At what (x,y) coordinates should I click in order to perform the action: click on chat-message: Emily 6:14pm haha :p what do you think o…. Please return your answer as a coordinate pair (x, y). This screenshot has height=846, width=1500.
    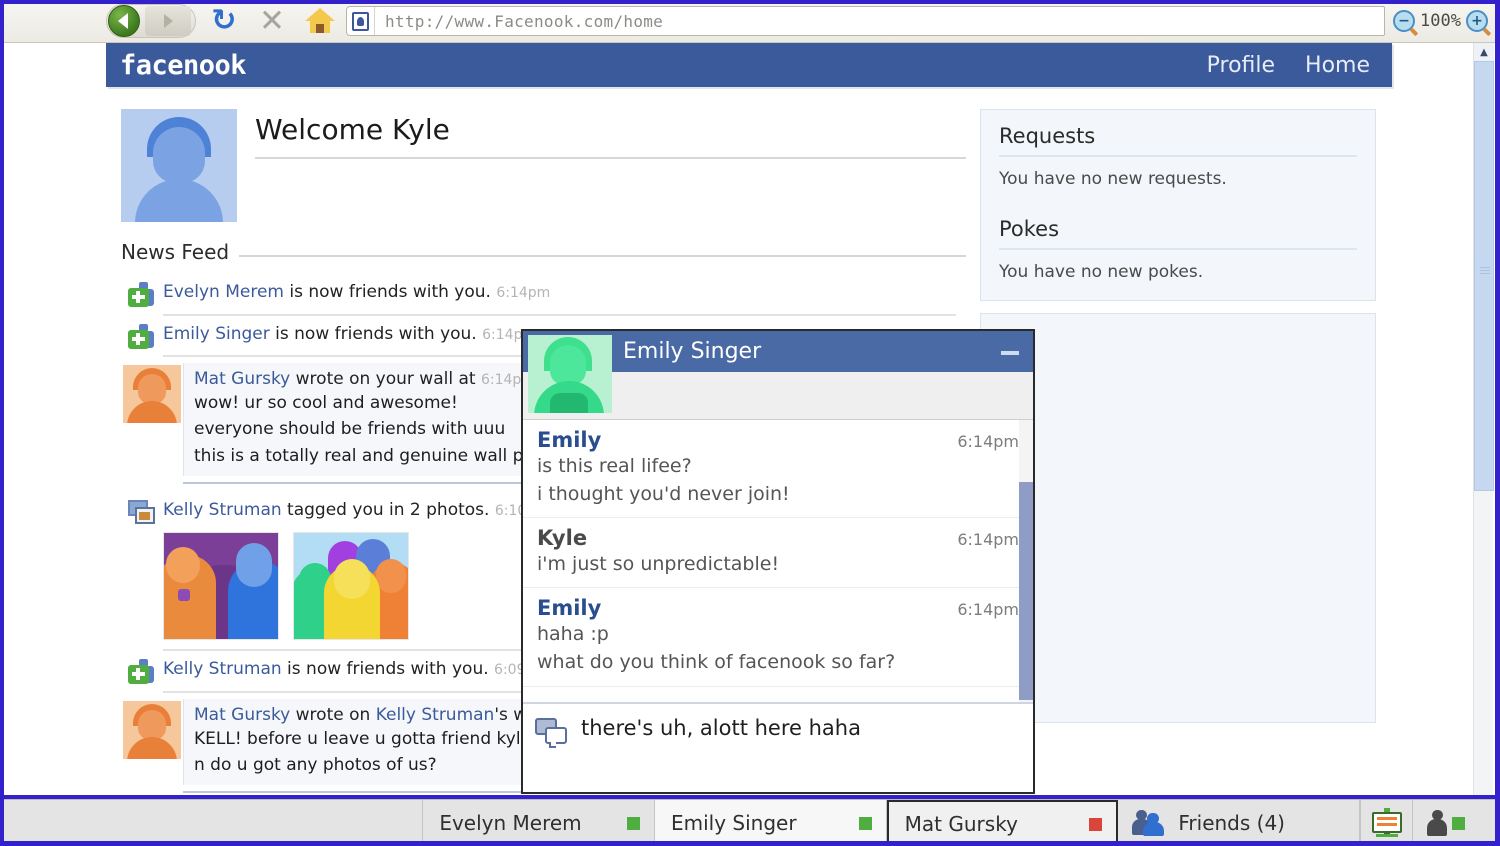
    Looking at the image, I should click on (778, 637).